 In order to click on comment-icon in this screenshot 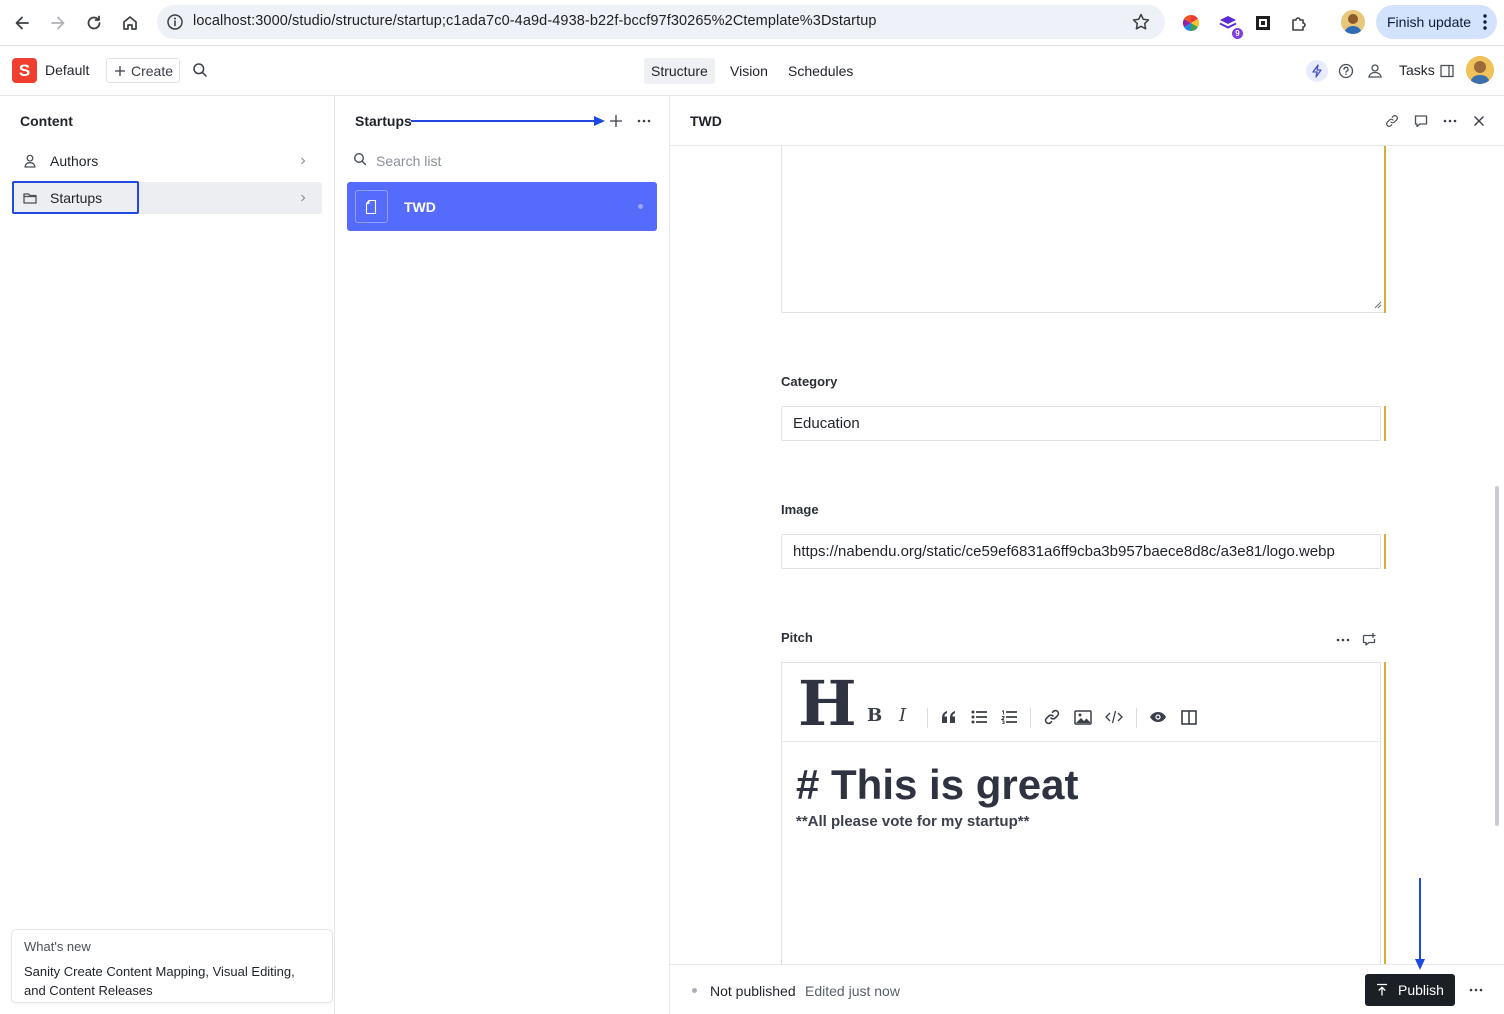, I will do `click(1421, 121)`.